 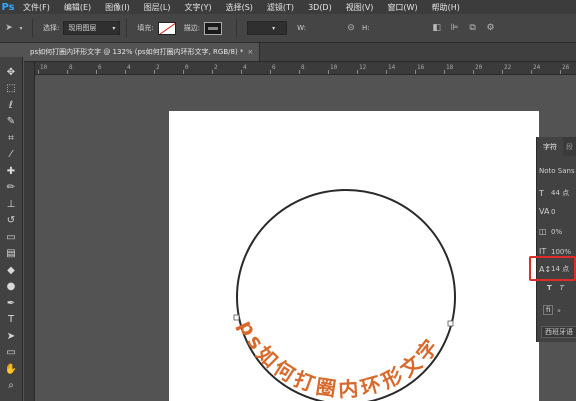 I want to click on chevron-down-icon: ▾, so click(x=21, y=28).